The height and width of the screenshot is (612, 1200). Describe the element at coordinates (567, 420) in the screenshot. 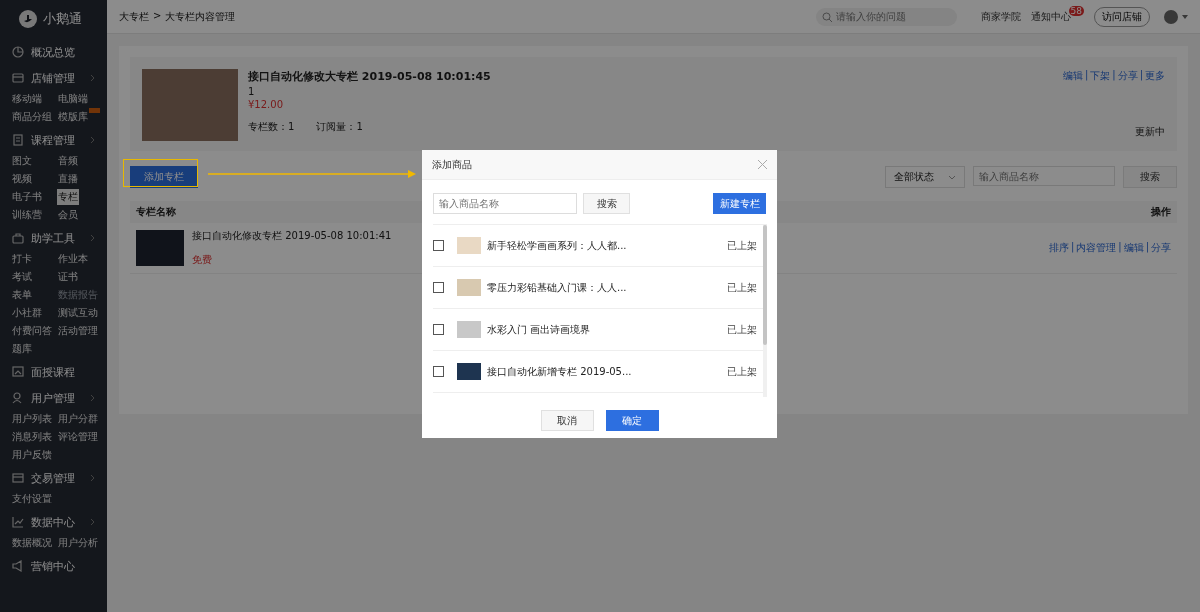

I see `cancel-button: 取消` at that location.